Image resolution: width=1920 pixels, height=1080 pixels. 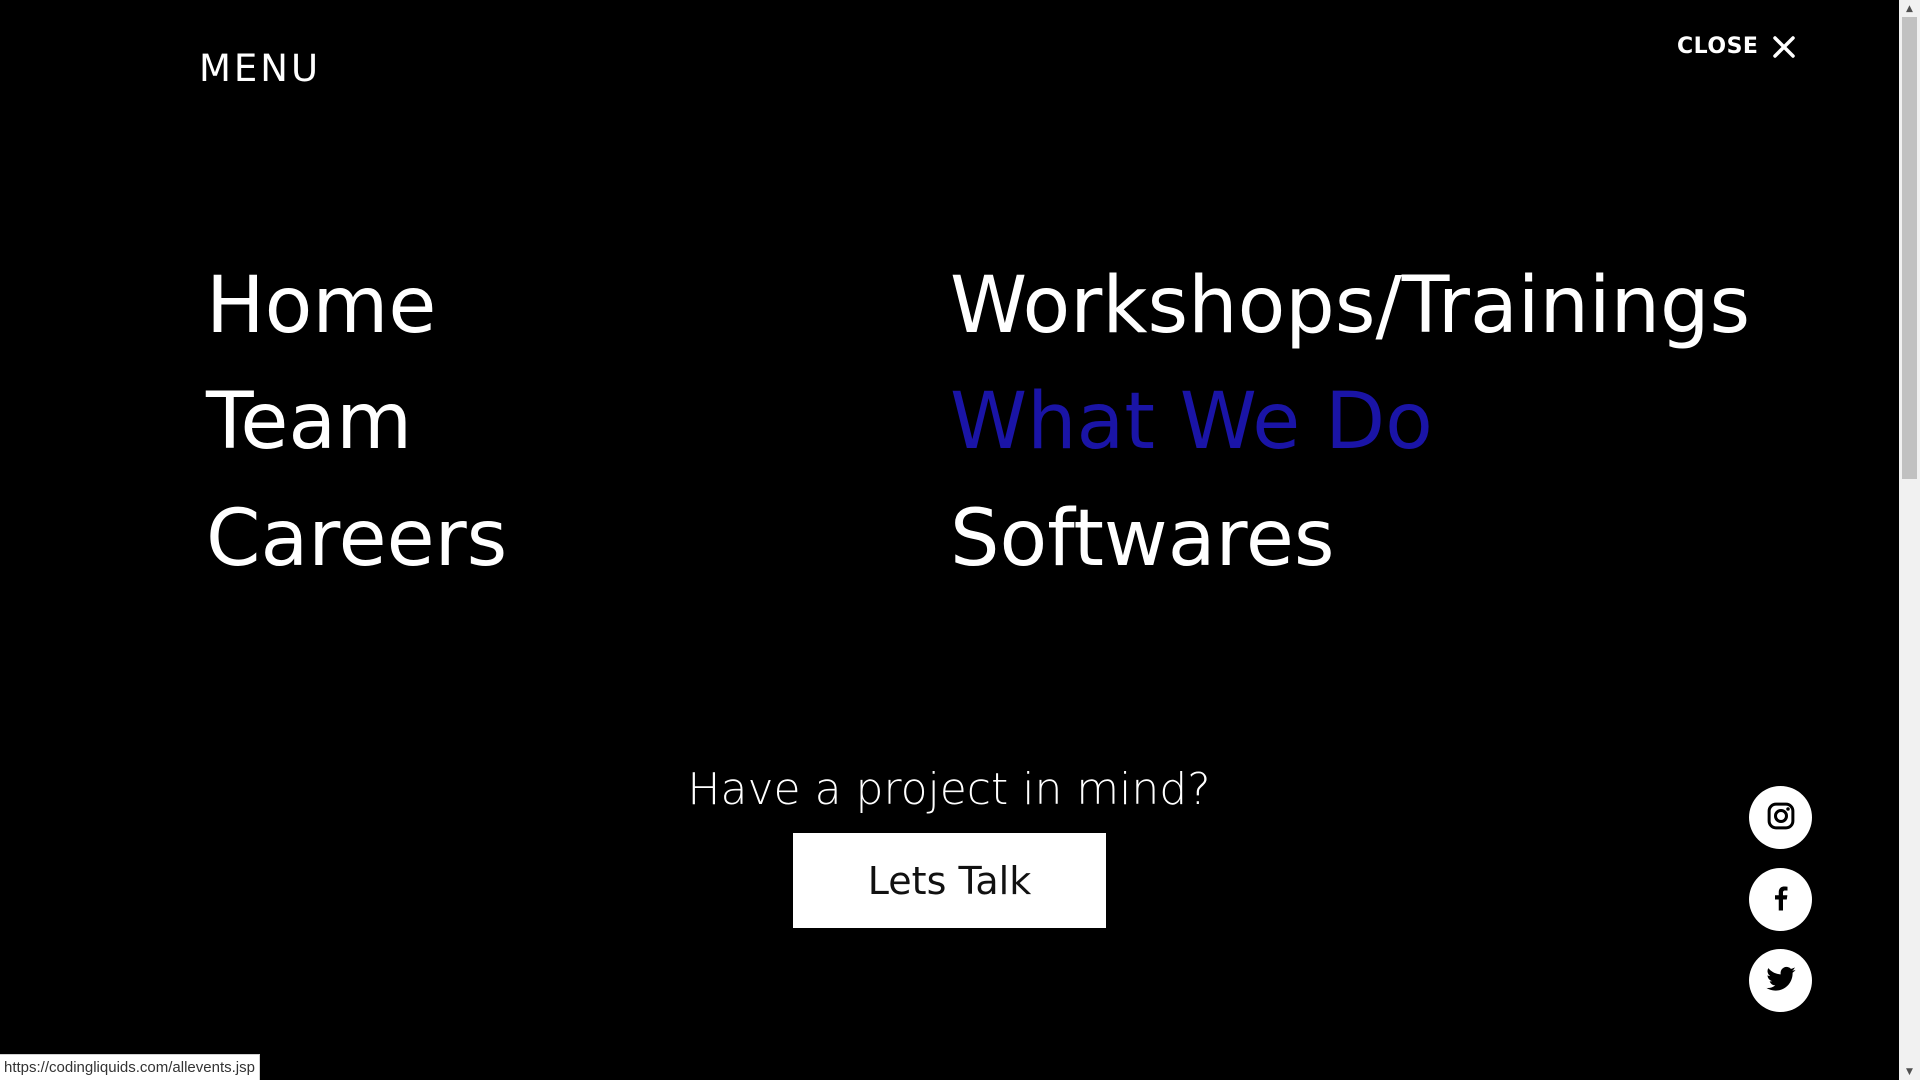 I want to click on status-bar-url: https://codingliquids.com/allevents.jsp, so click(x=130, y=1067).